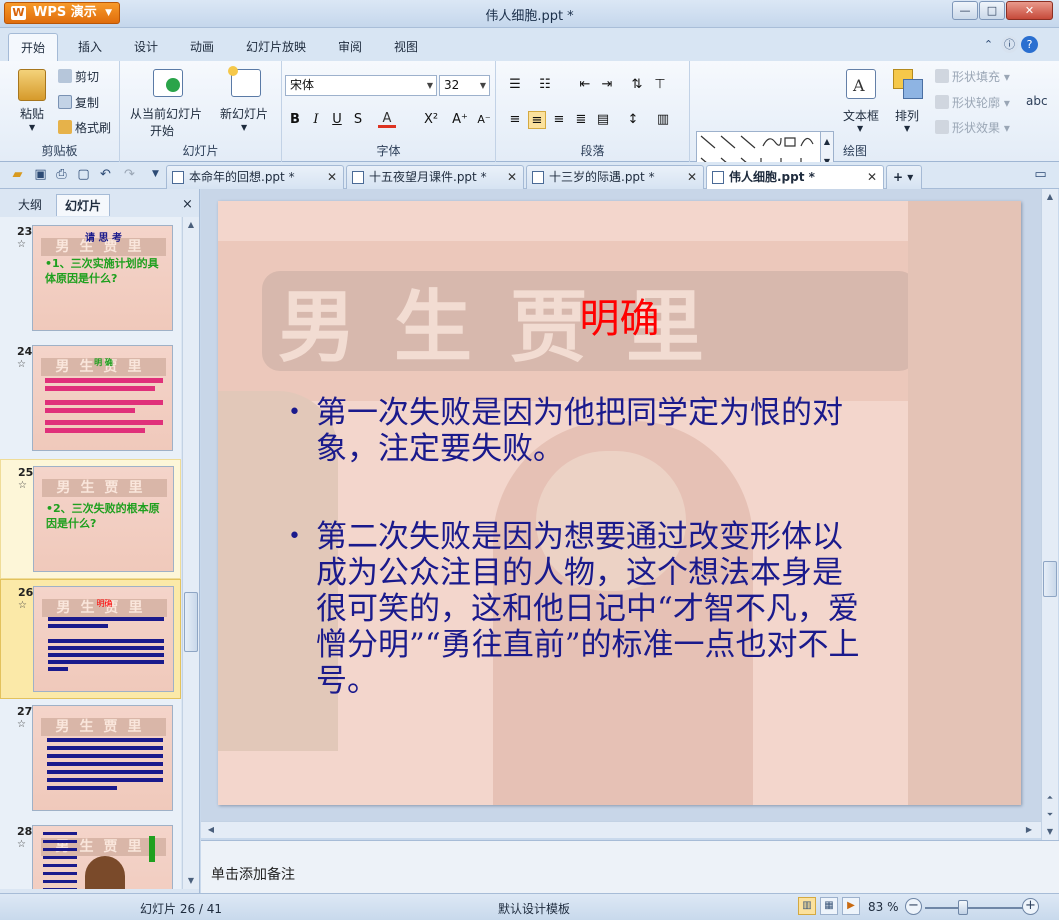 The width and height of the screenshot is (1059, 920). Describe the element at coordinates (1029, 830) in the screenshot. I see `scroll-right-icon: ▶` at that location.